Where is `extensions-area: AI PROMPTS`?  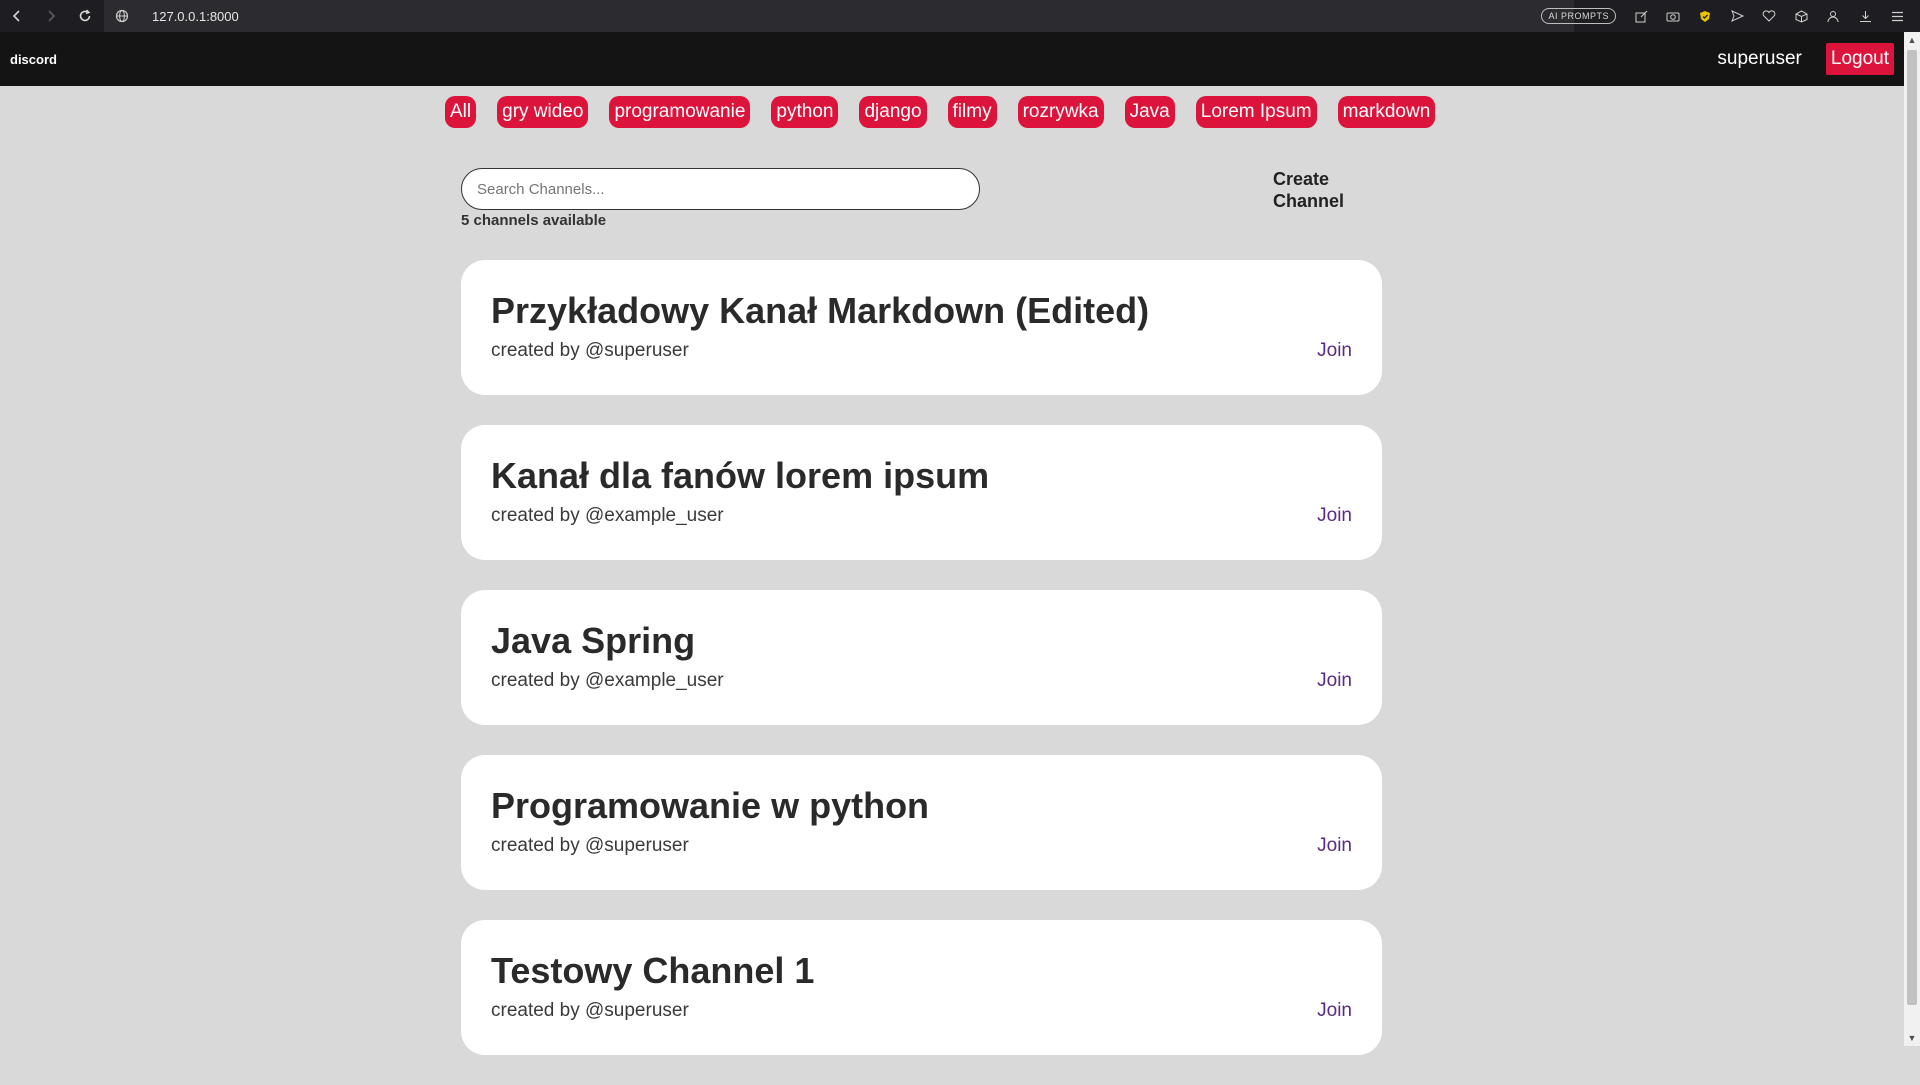 extensions-area: AI PROMPTS is located at coordinates (1730, 16).